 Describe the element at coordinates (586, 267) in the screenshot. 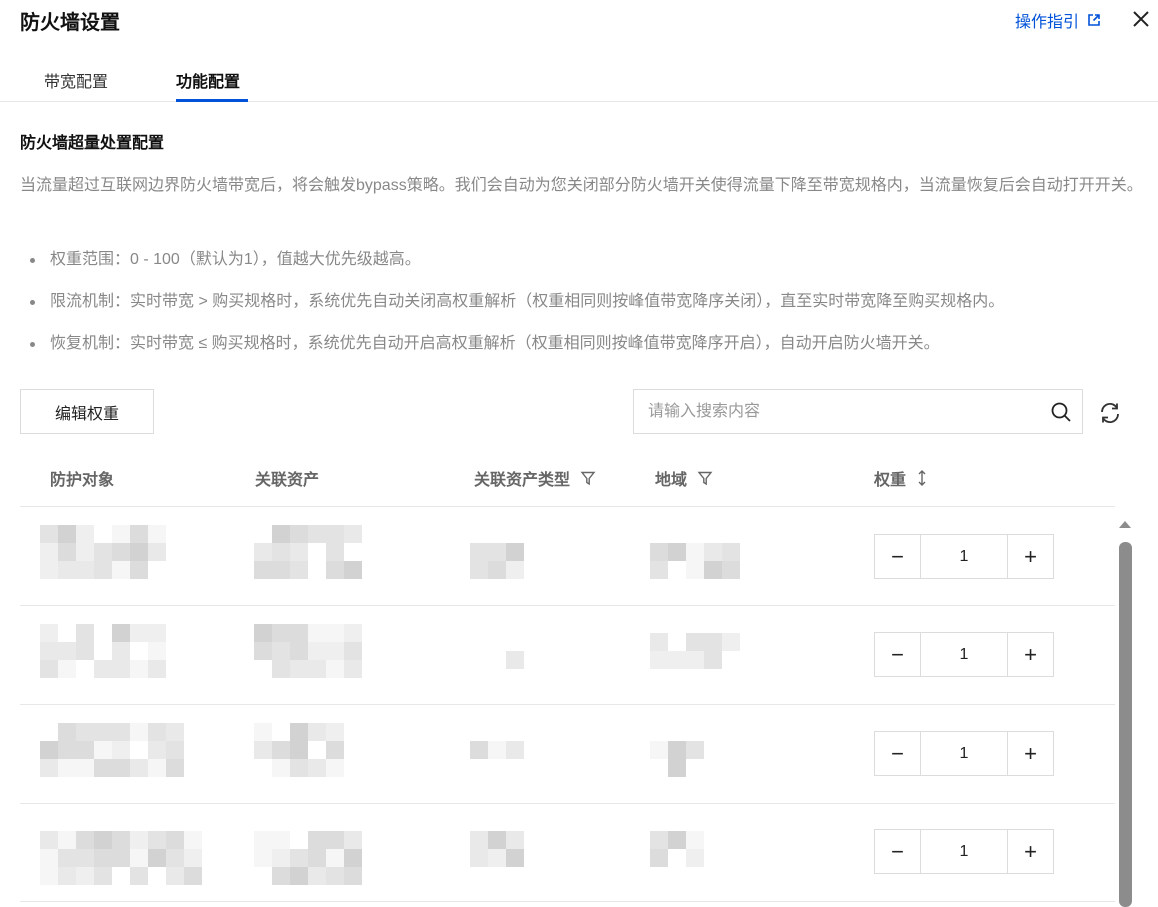

I see `rule-weight-range: 权重范围：0 - 100（默认为1），值越大优先级越高。` at that location.